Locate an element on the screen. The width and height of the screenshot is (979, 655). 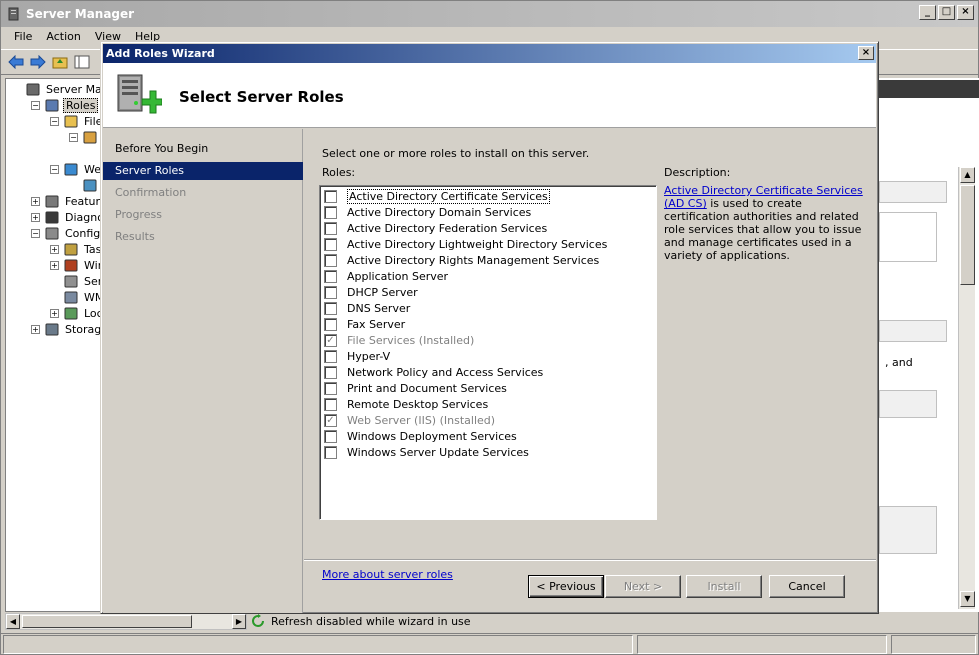
tree-item: + Storage is located at coordinates (70, 329).